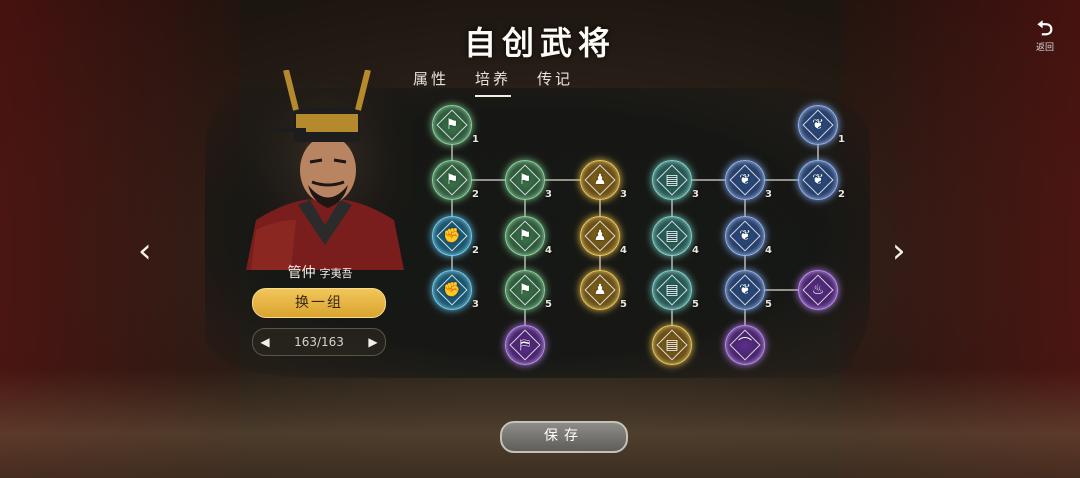  I want to click on tab-bar: 属性 培养 传记, so click(493, 82).